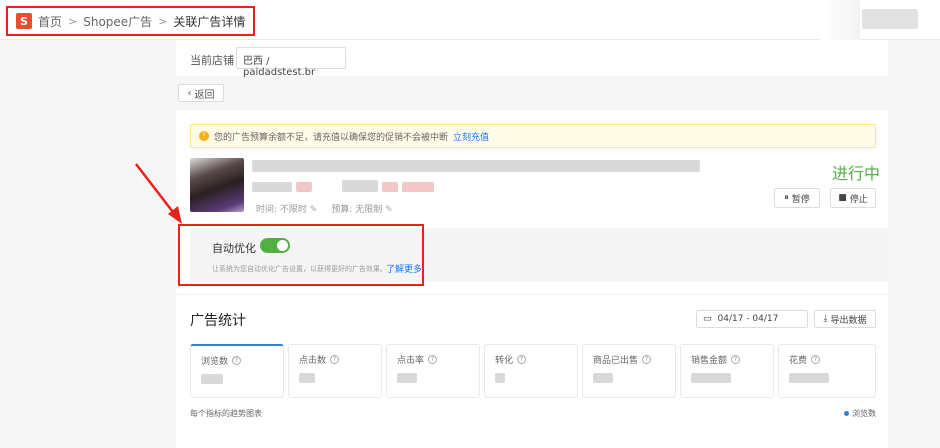  What do you see at coordinates (291, 62) in the screenshot?
I see `shop-select: 巴西 / paidadstest.br` at bounding box center [291, 62].